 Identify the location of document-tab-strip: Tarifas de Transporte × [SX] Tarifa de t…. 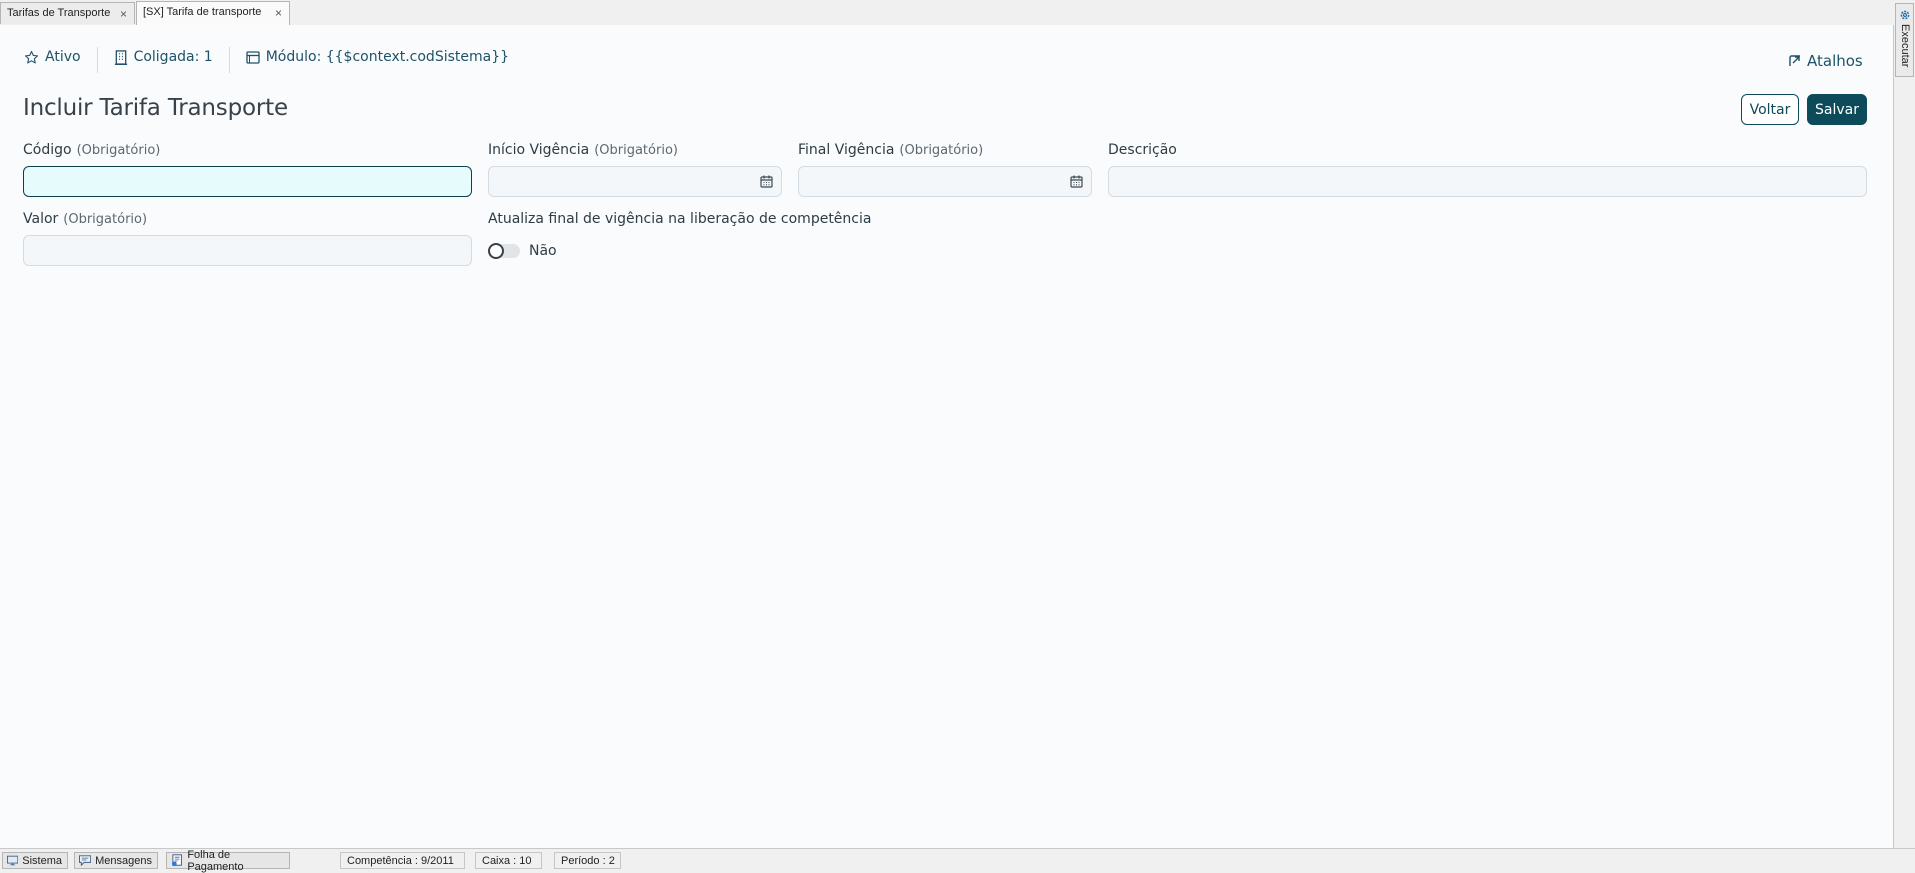
(946, 13).